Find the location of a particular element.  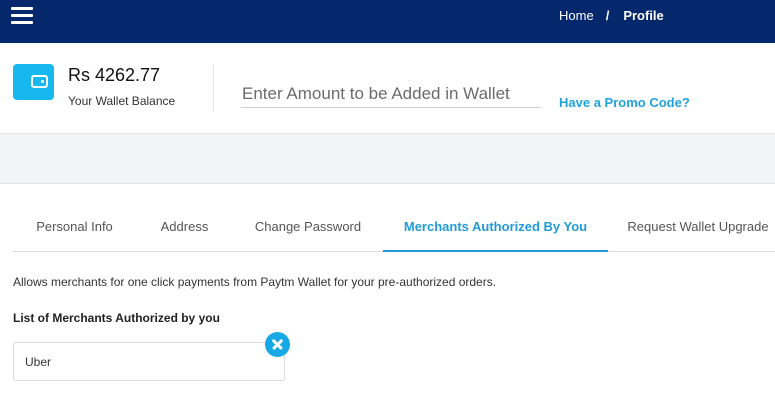

wallet-icon is located at coordinates (33, 82).